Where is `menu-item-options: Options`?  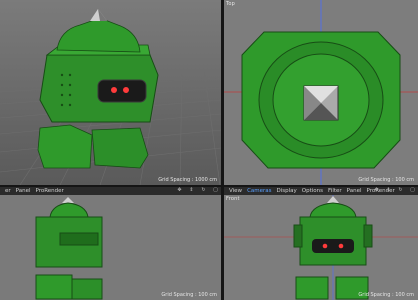
menu-item-options: Options is located at coordinates (312, 191).